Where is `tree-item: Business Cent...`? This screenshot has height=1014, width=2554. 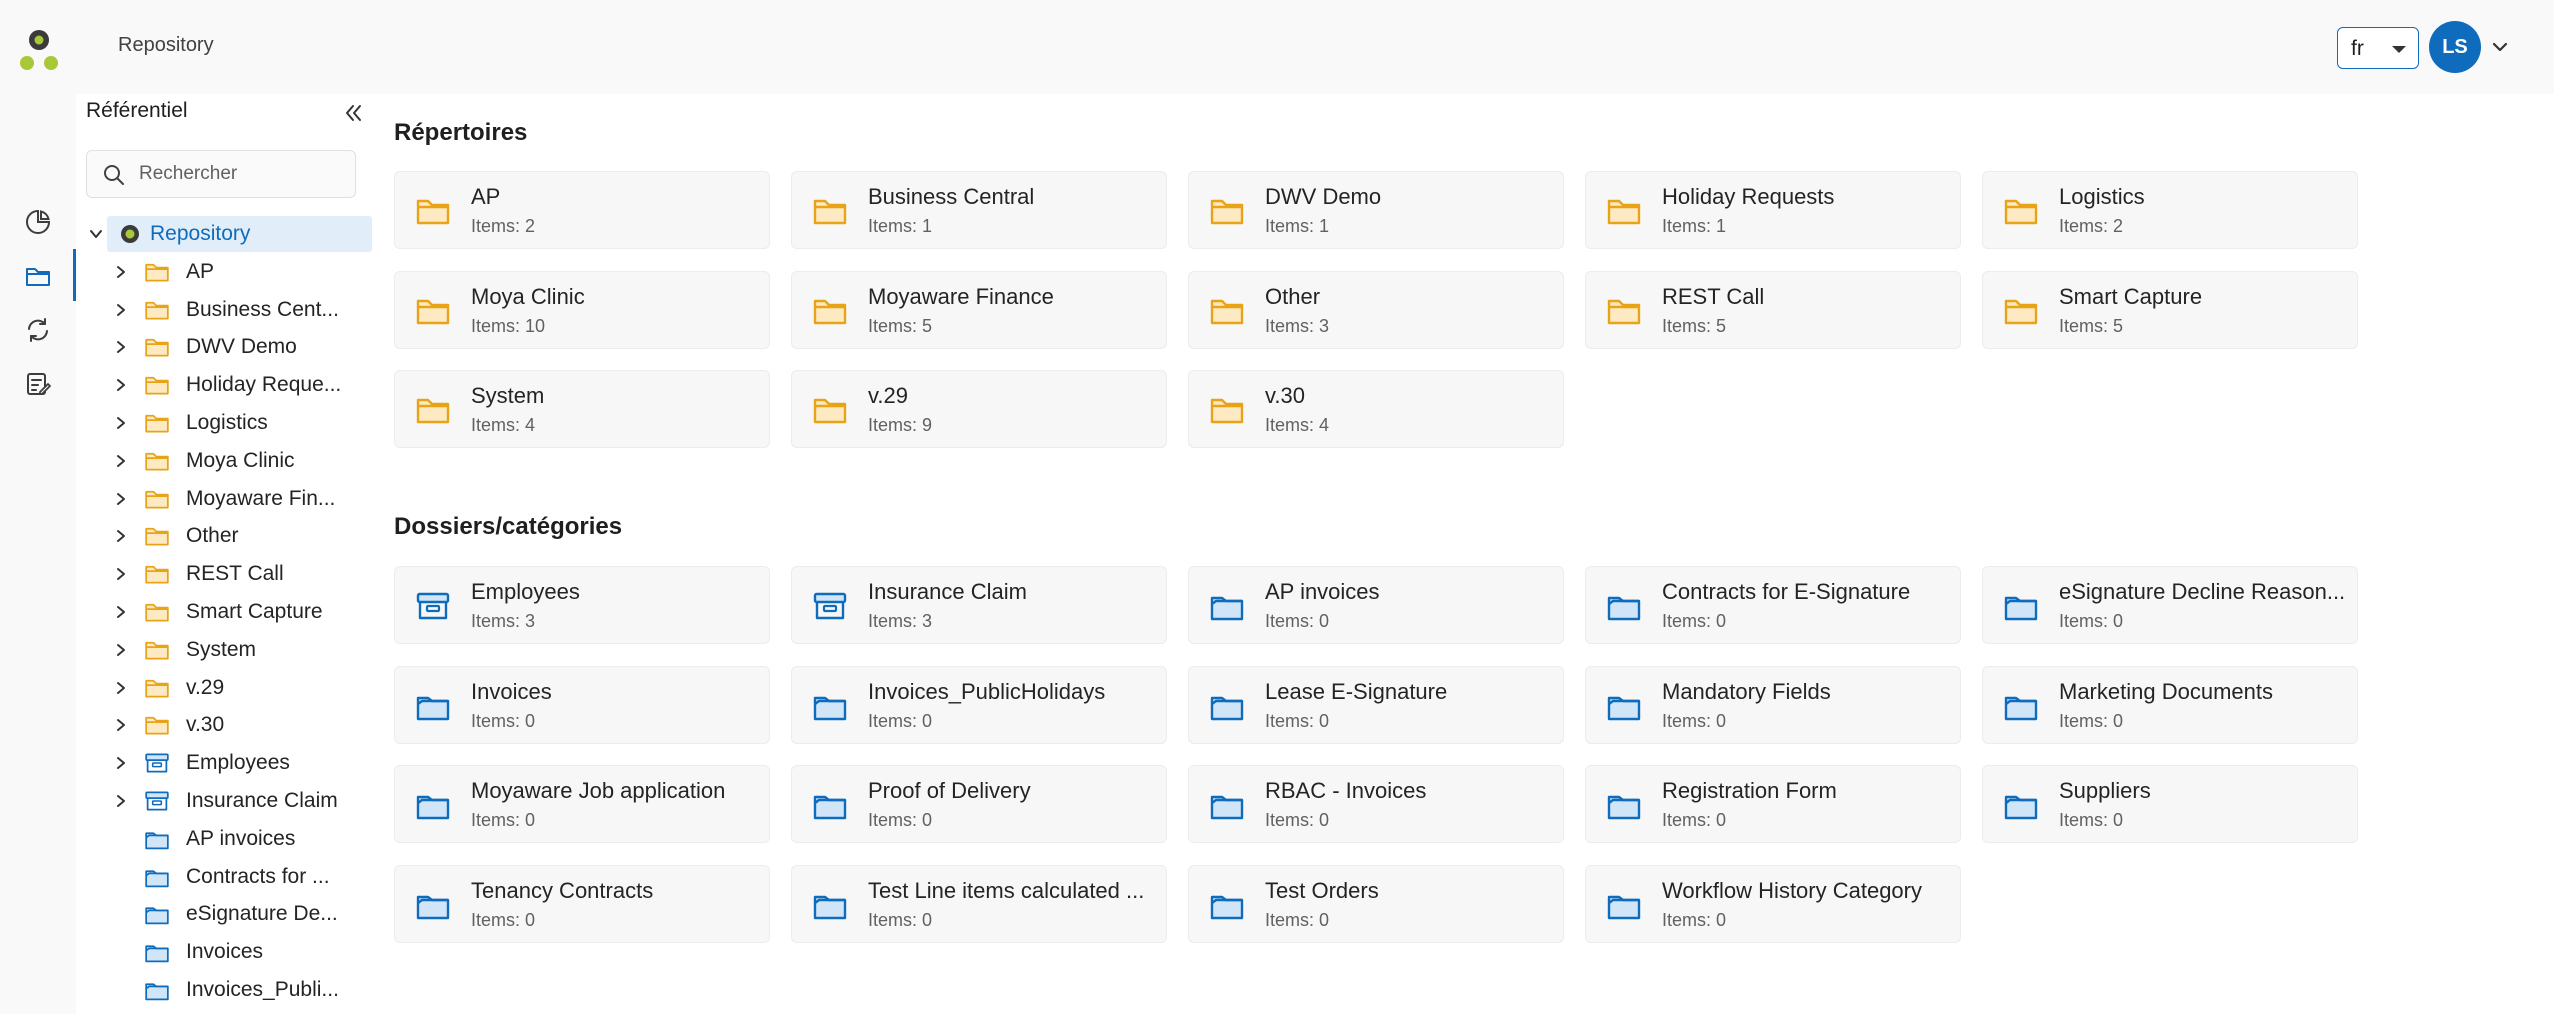
tree-item: Business Cent... is located at coordinates (226, 310).